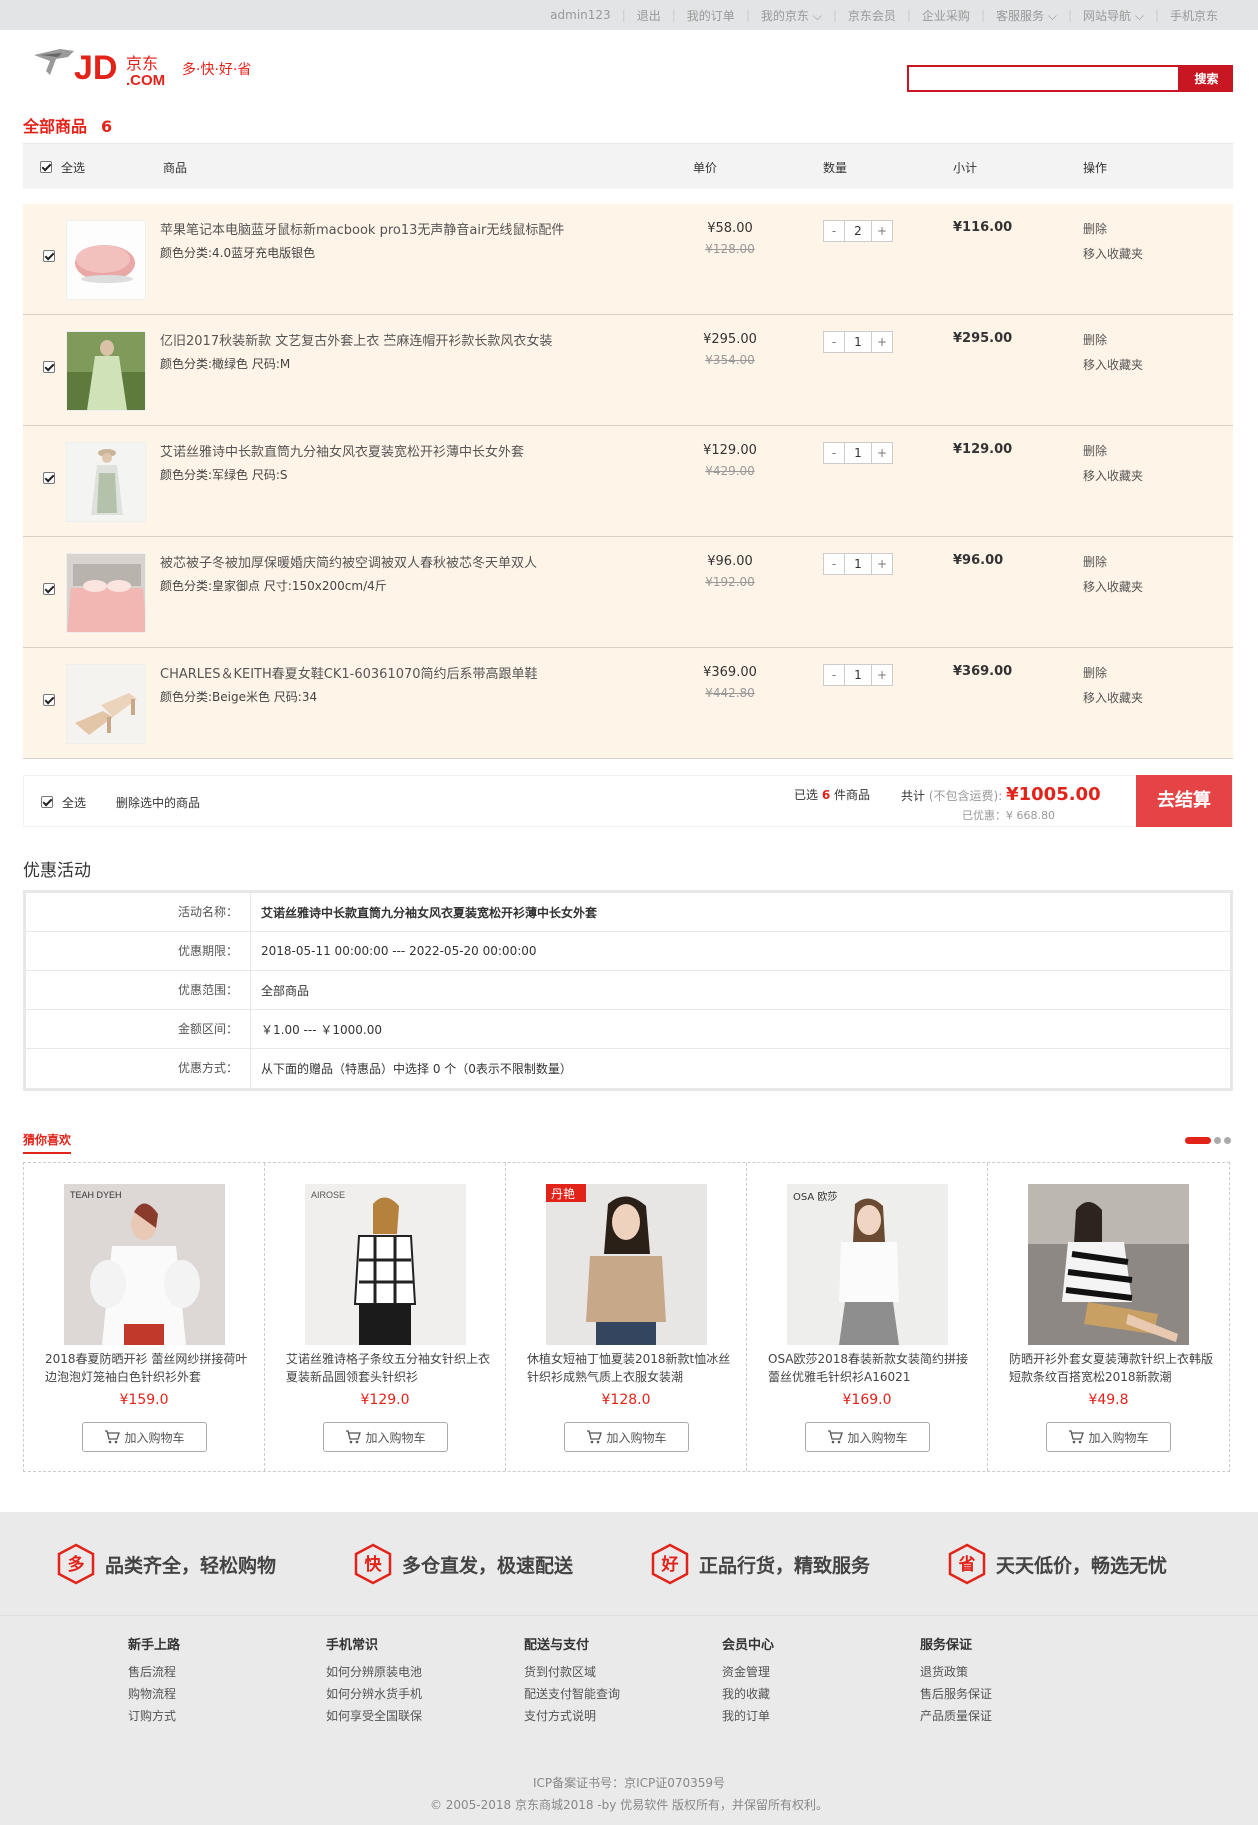  What do you see at coordinates (1206, 78) in the screenshot?
I see `search-button: 搜索` at bounding box center [1206, 78].